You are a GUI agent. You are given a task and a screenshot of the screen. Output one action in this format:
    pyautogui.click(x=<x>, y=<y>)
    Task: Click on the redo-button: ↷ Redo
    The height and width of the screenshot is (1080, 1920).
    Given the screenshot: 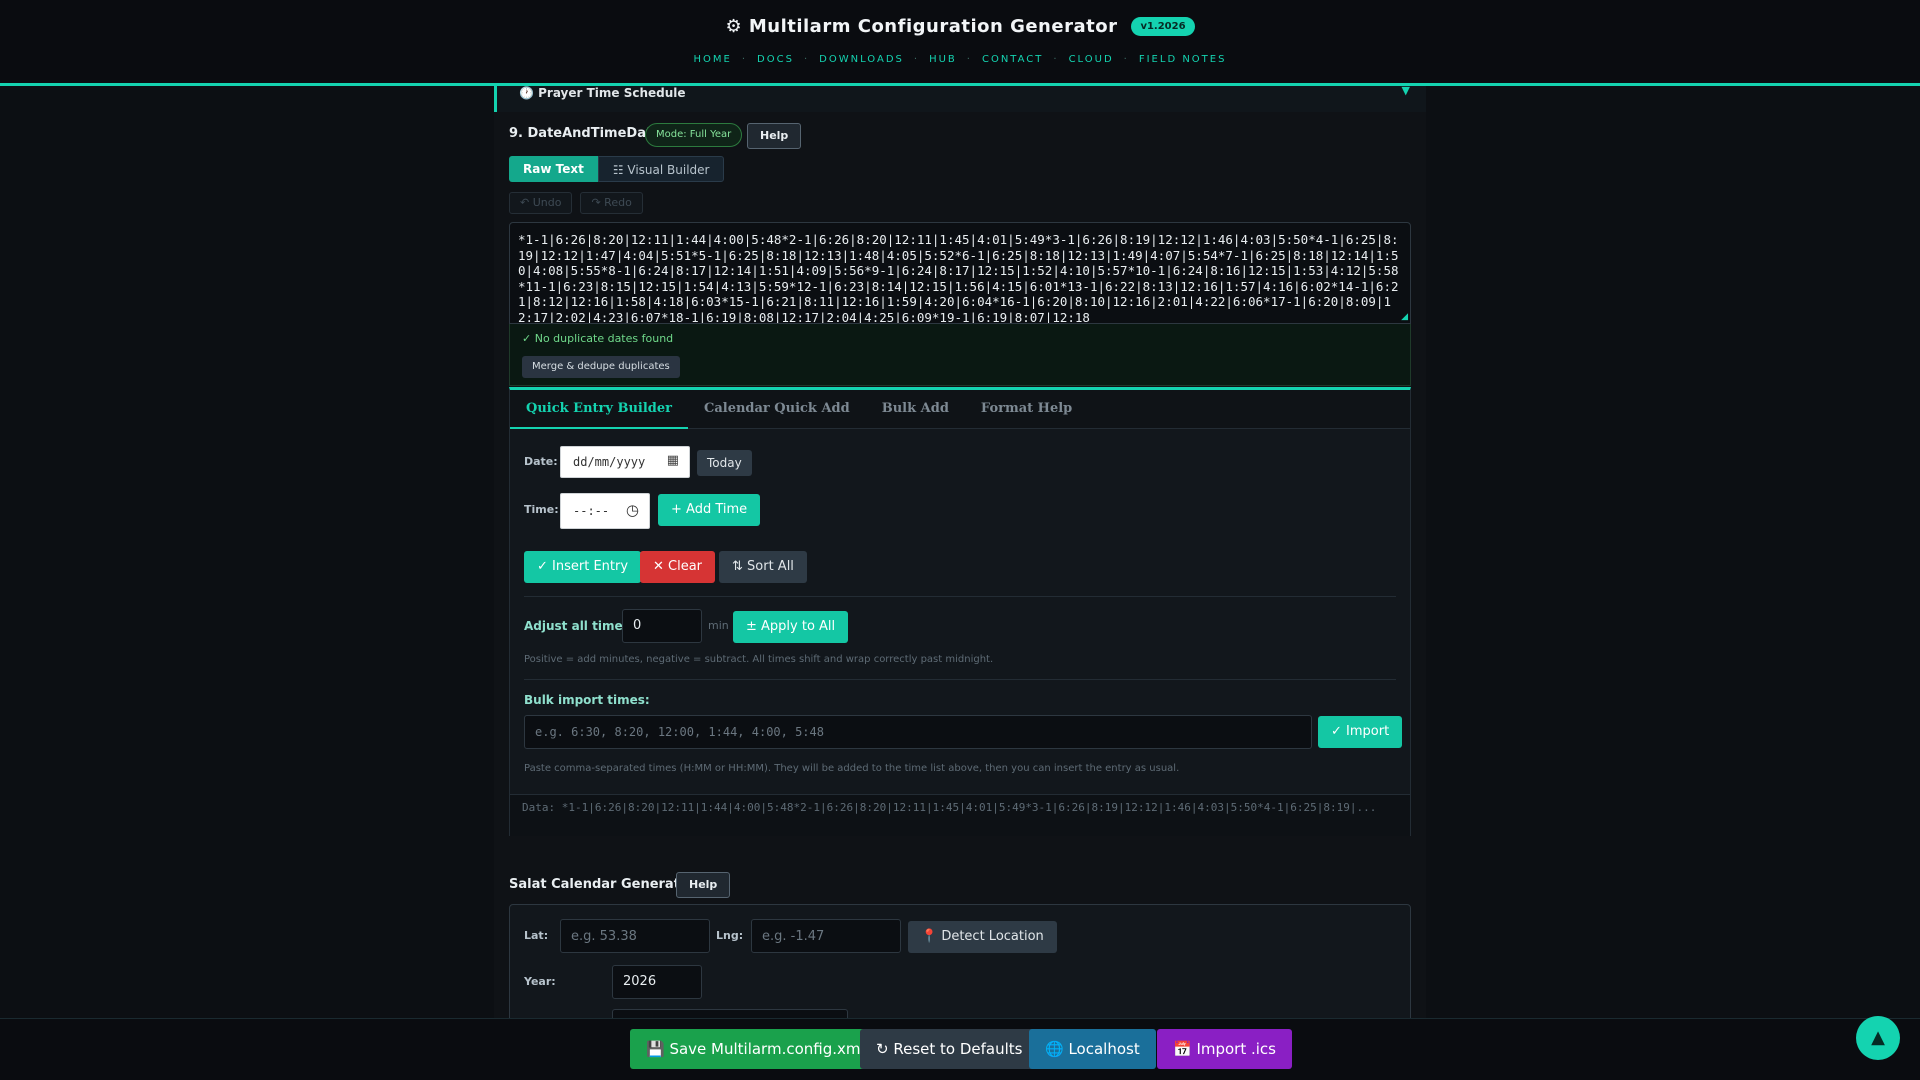 What is the action you would take?
    pyautogui.click(x=611, y=203)
    